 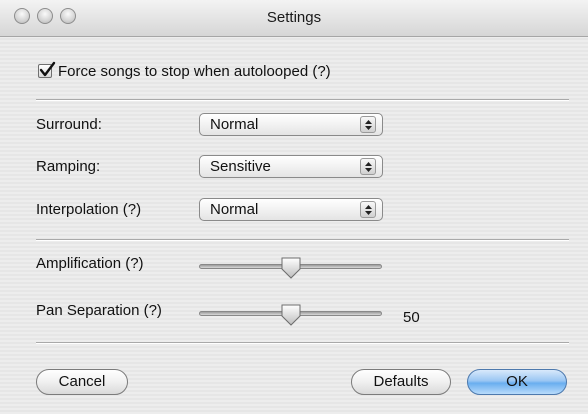 I want to click on pan-separation-value: 50, so click(x=411, y=317).